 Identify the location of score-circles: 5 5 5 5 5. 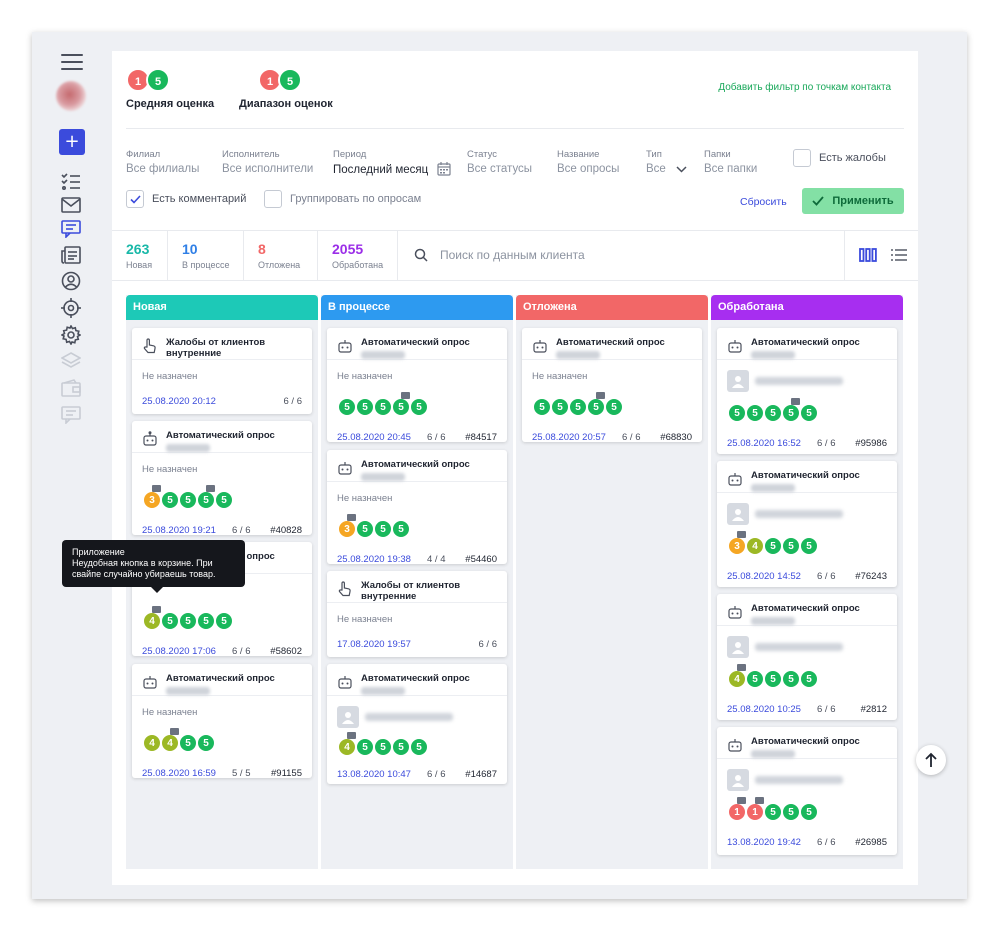
(417, 404).